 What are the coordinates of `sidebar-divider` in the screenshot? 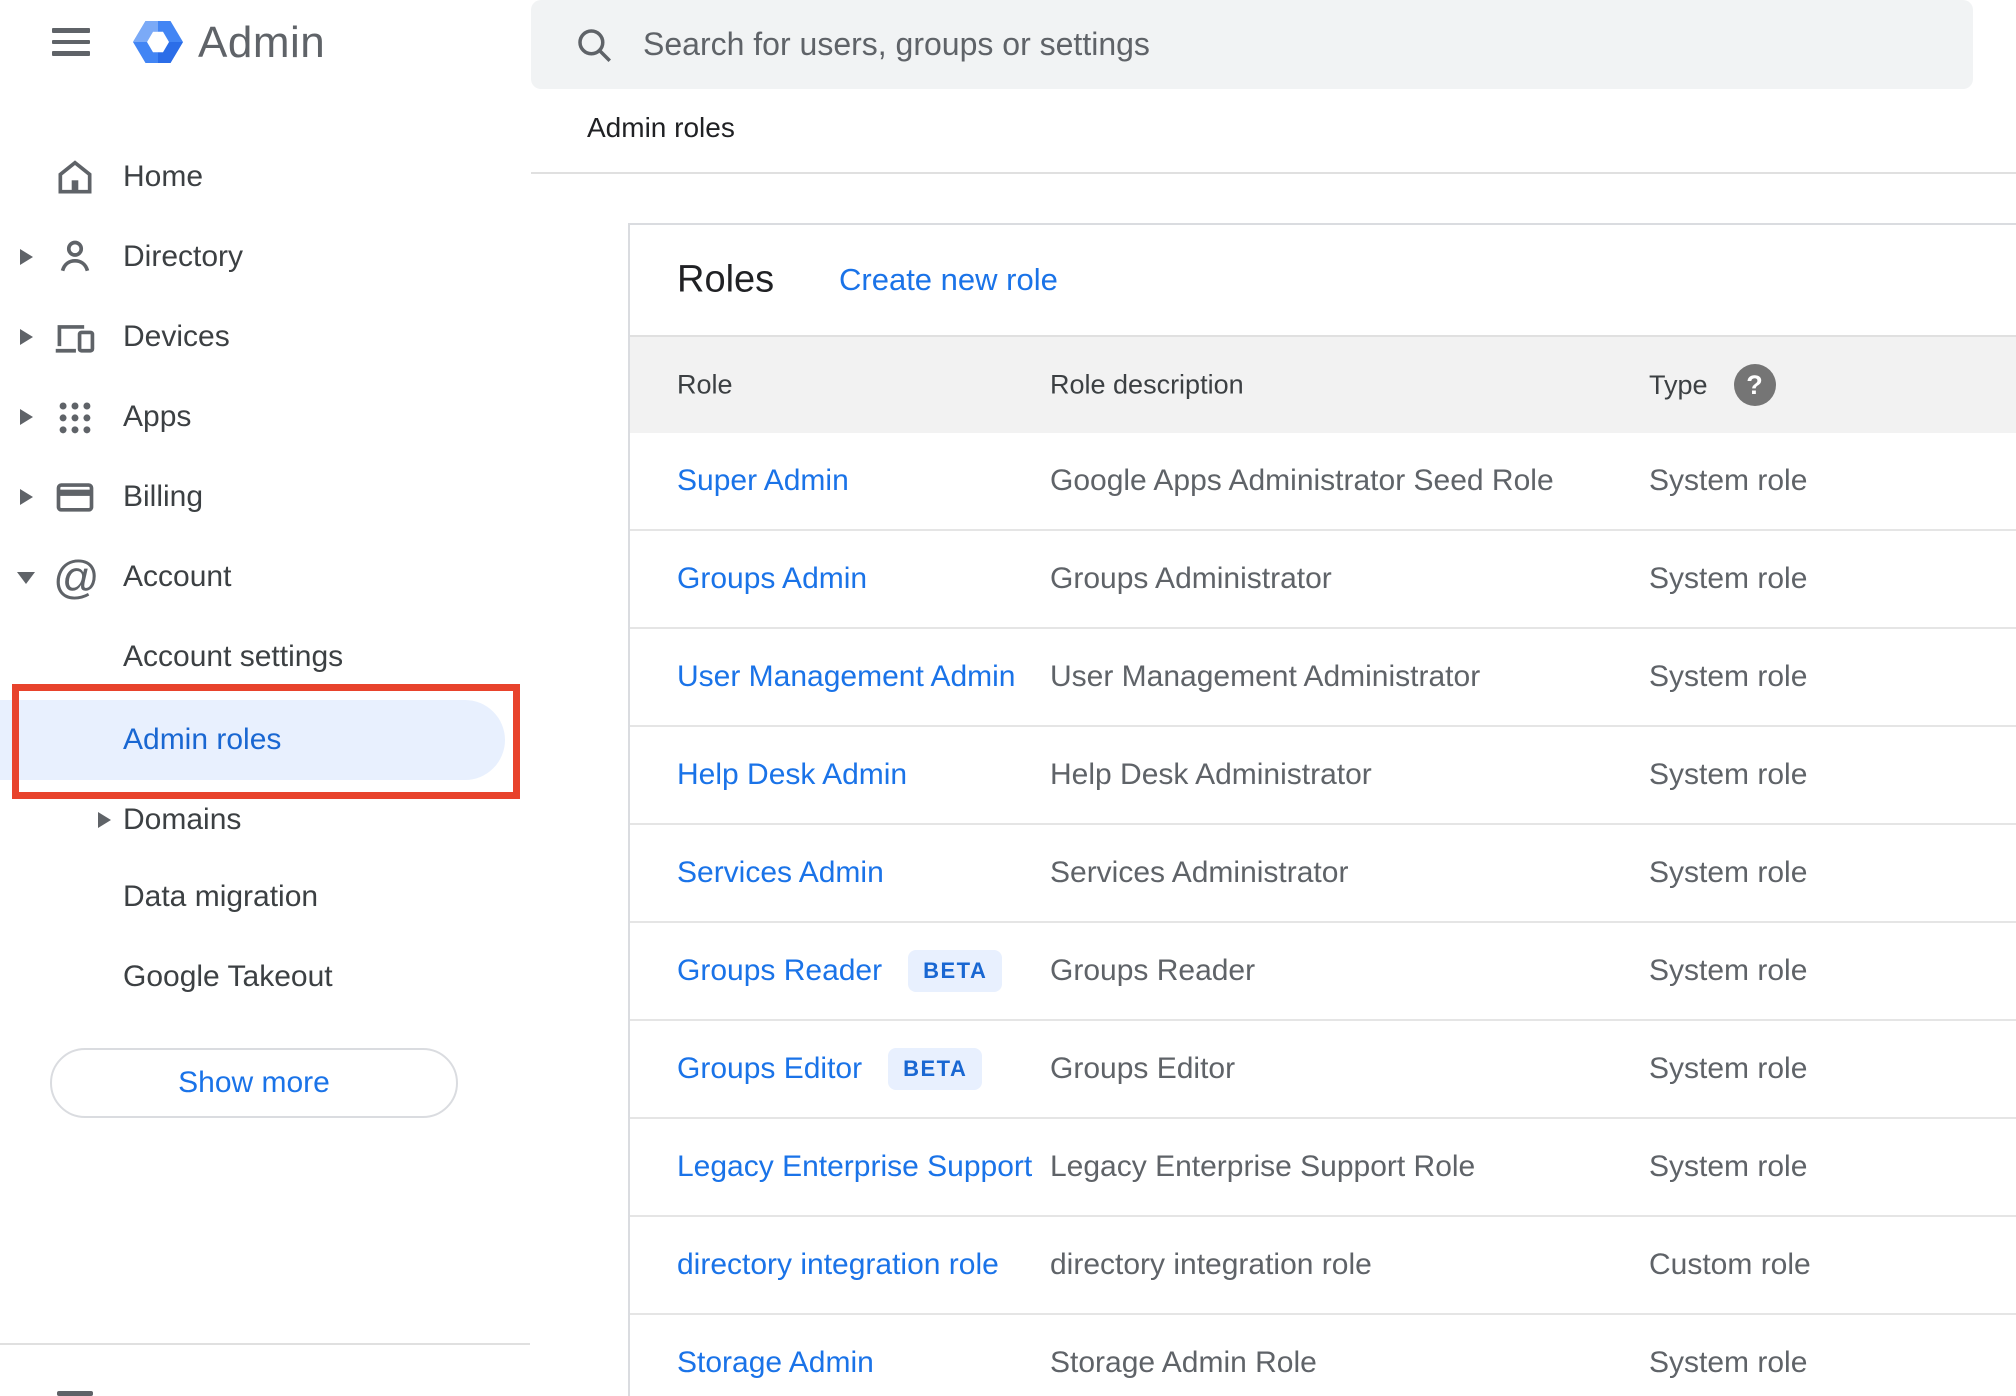 It's located at (265, 1344).